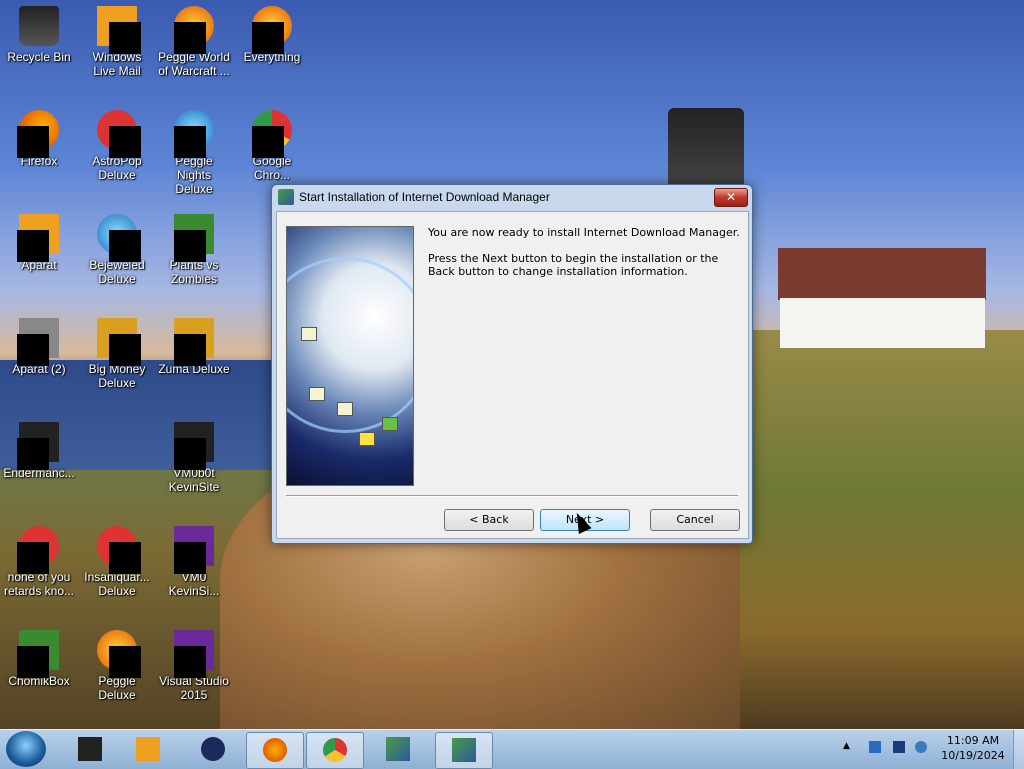 The width and height of the screenshot is (1024, 769). I want to click on mail-icon, so click(119, 30).